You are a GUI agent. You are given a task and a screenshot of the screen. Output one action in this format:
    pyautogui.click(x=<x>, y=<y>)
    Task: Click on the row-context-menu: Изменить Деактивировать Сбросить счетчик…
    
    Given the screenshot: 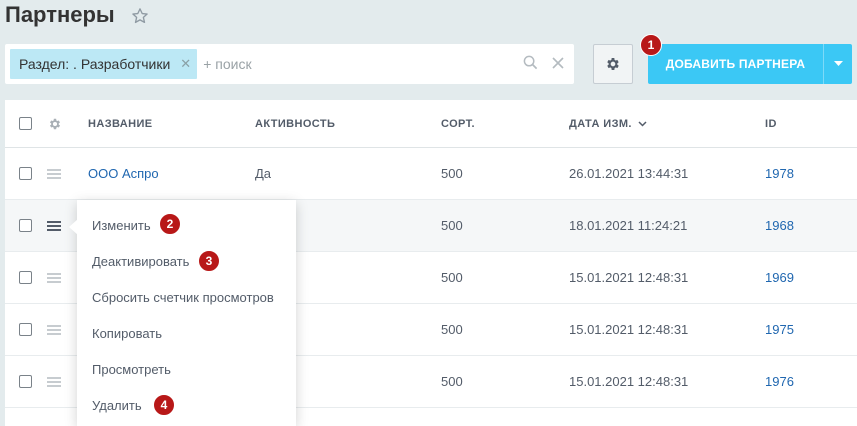 What is the action you would take?
    pyautogui.click(x=186, y=313)
    